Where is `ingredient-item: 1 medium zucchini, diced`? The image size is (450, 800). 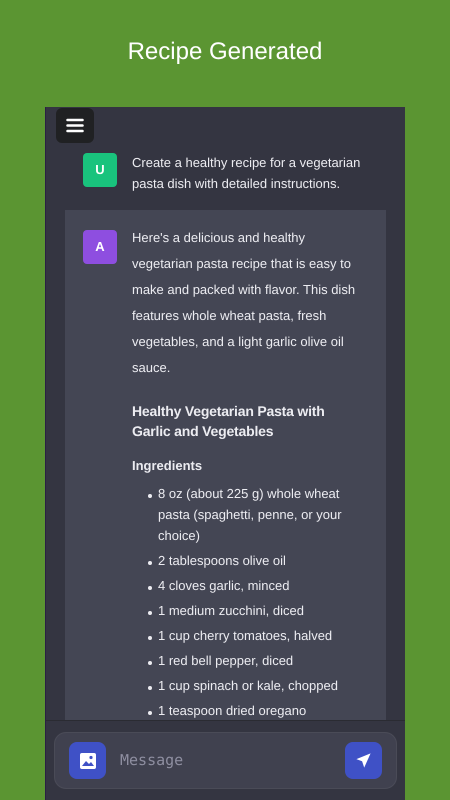
ingredient-item: 1 medium zucchini, diced is located at coordinates (231, 611).